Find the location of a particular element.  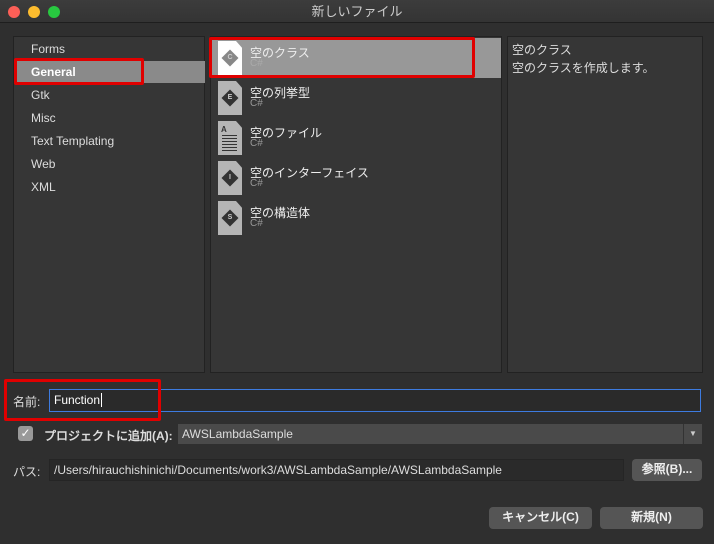

template-empty-interface: I 空のインターフェイス C# is located at coordinates (356, 178).